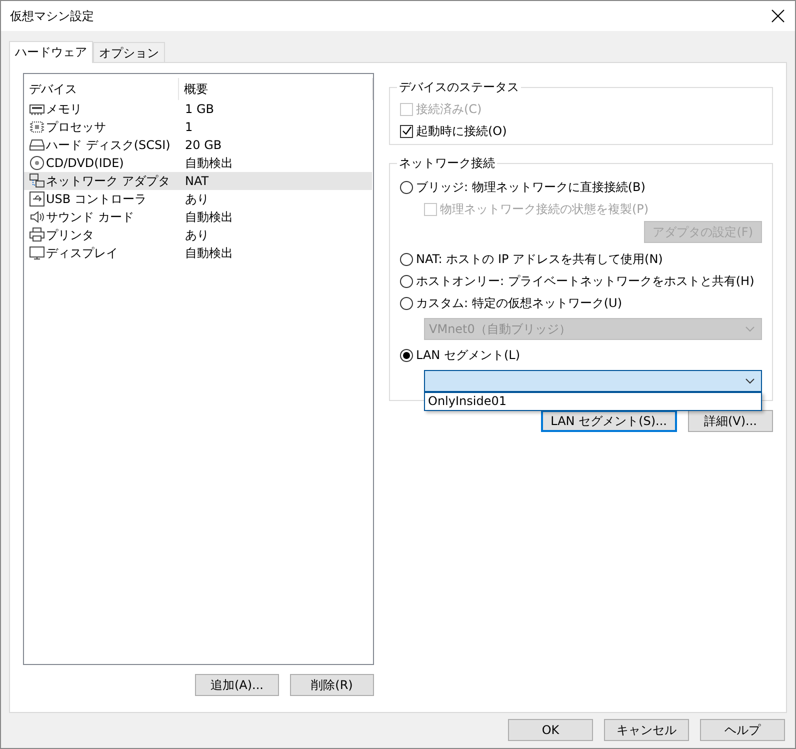 Image resolution: width=796 pixels, height=749 pixels. What do you see at coordinates (85, 163) in the screenshot?
I see `device-name: CD/DVD(IDE)` at bounding box center [85, 163].